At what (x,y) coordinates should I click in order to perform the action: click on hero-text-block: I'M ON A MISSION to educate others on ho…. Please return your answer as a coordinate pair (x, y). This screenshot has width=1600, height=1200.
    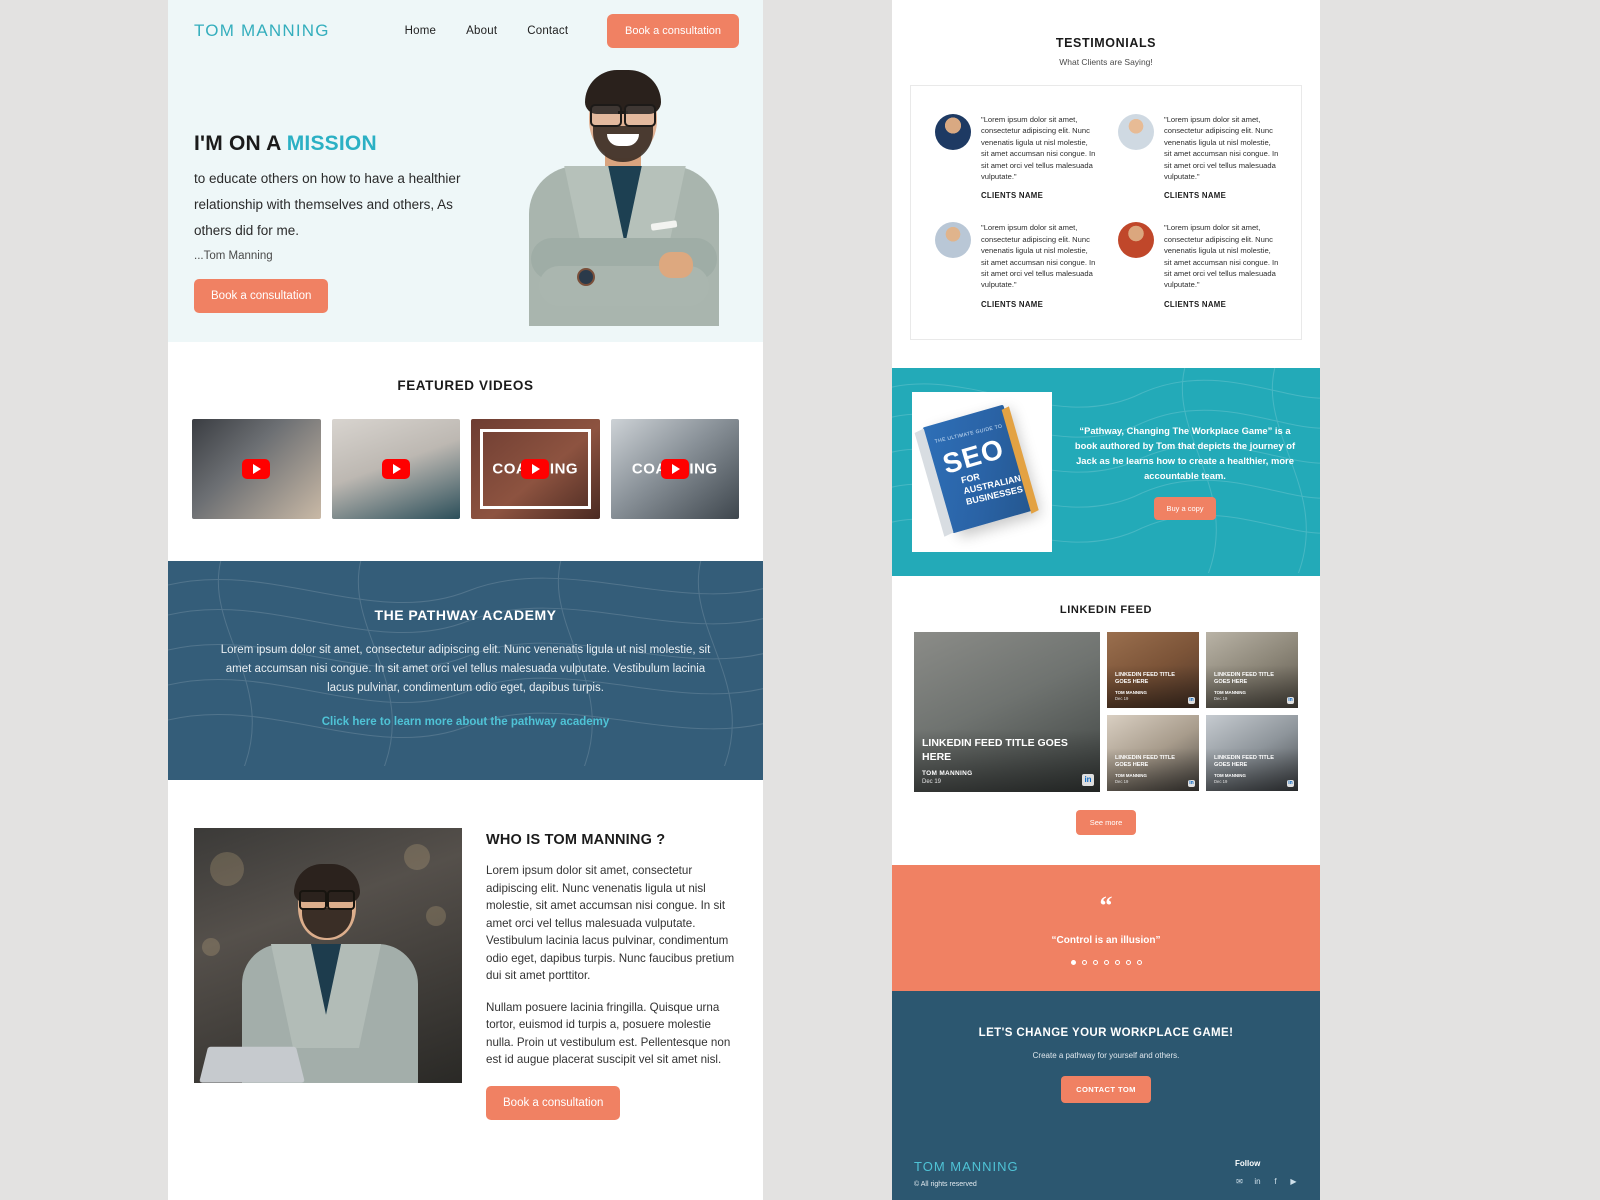
    Looking at the image, I should click on (344, 206).